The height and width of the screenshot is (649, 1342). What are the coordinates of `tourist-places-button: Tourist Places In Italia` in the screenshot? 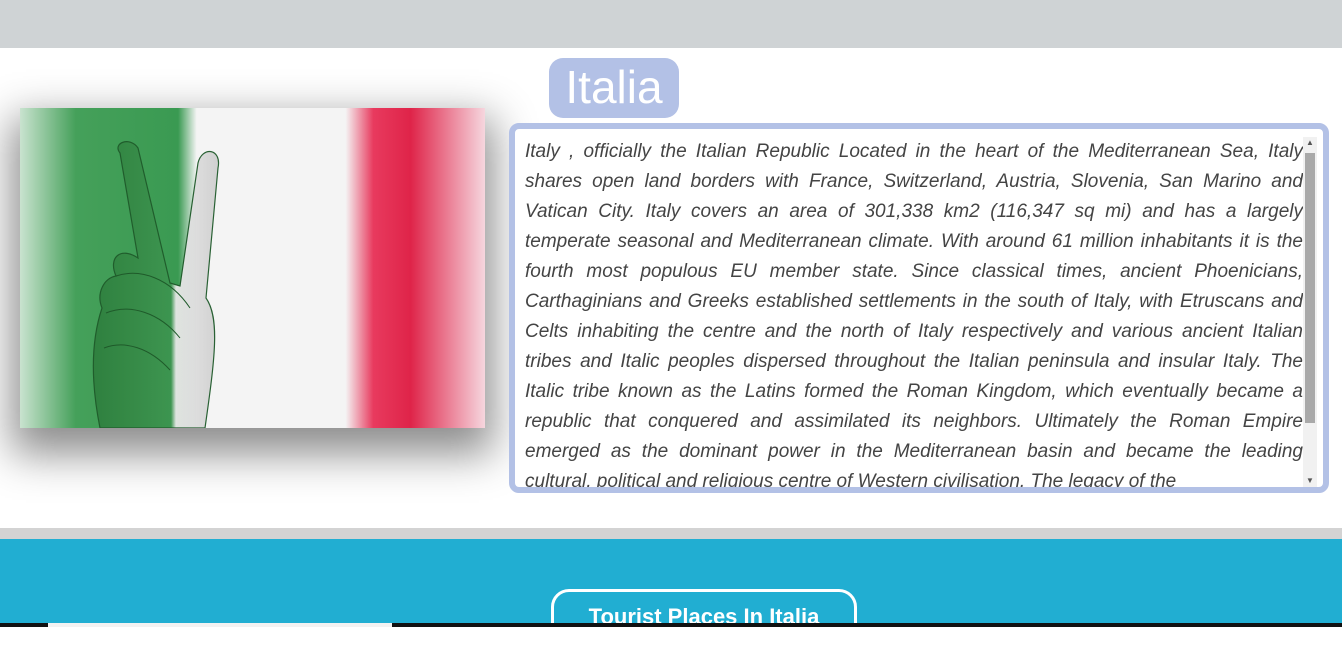 It's located at (704, 619).